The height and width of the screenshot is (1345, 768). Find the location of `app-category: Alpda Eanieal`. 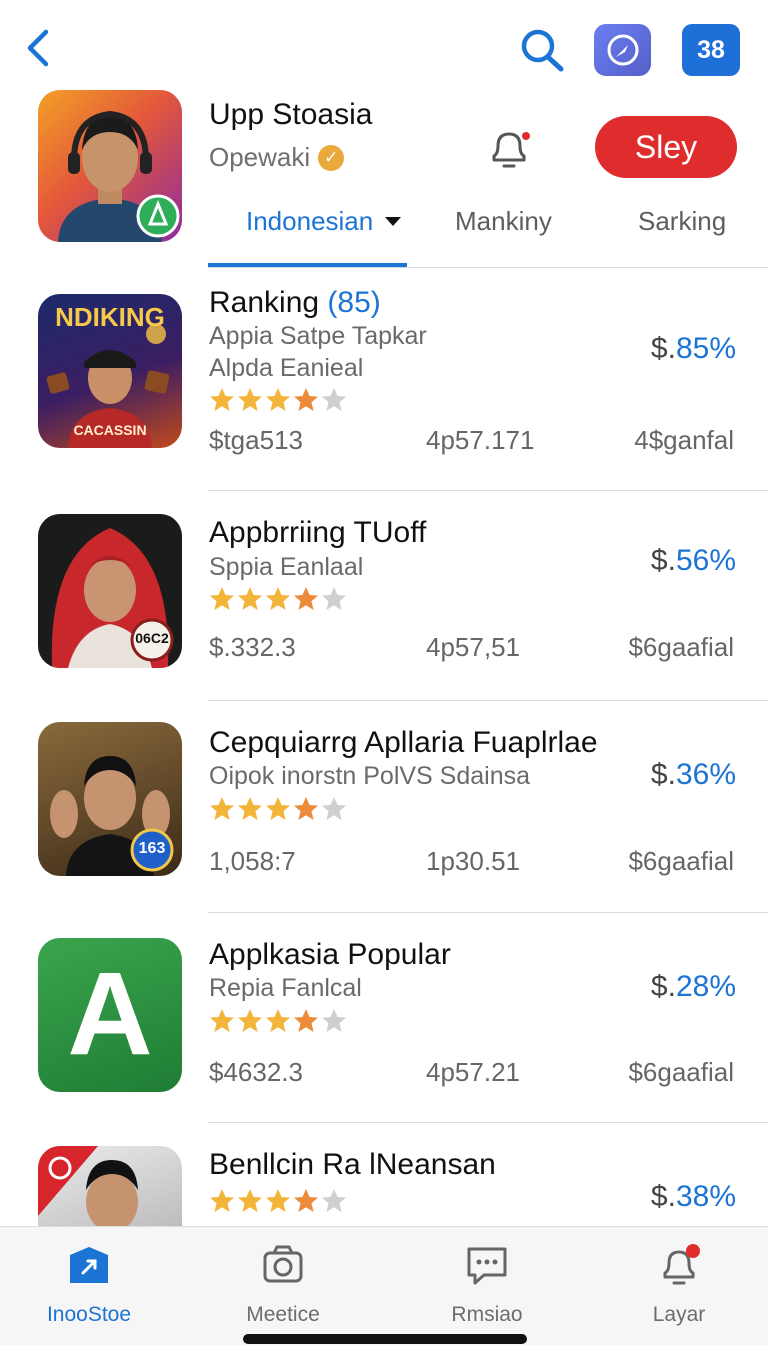

app-category: Alpda Eanieal is located at coordinates (286, 368).